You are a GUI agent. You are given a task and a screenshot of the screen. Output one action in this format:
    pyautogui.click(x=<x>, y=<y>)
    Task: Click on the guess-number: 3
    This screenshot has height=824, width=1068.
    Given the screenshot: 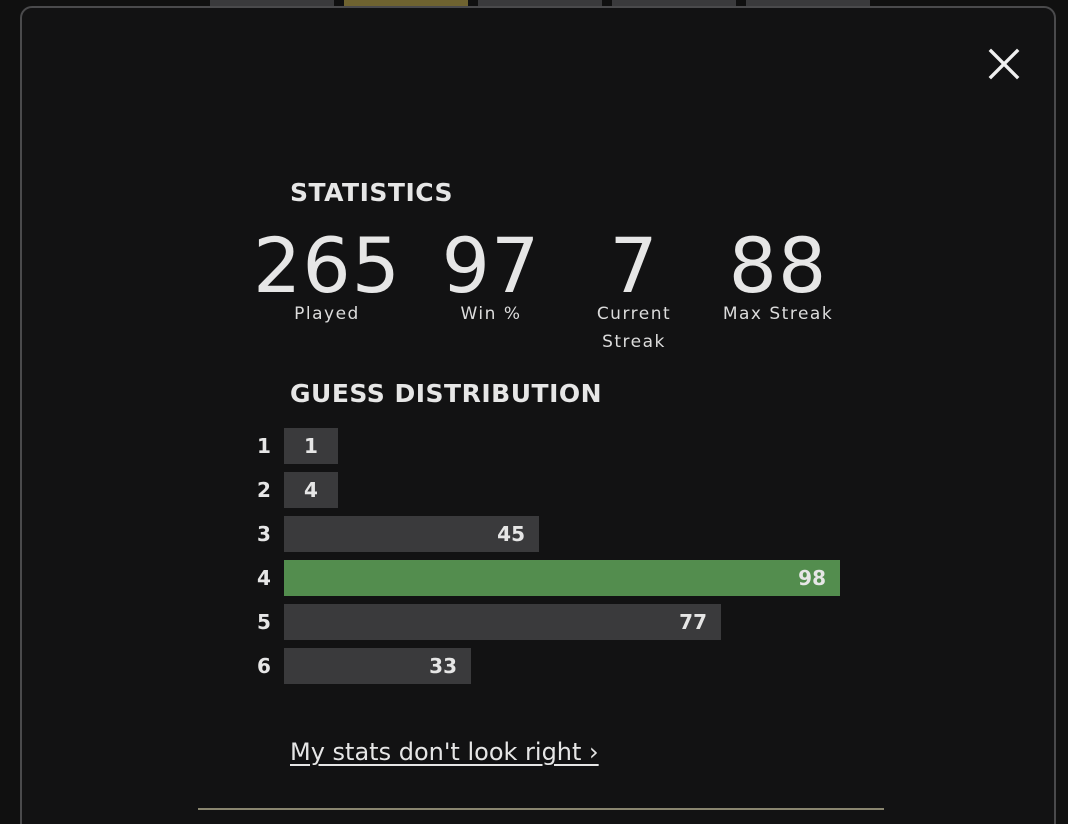 What is the action you would take?
    pyautogui.click(x=264, y=534)
    